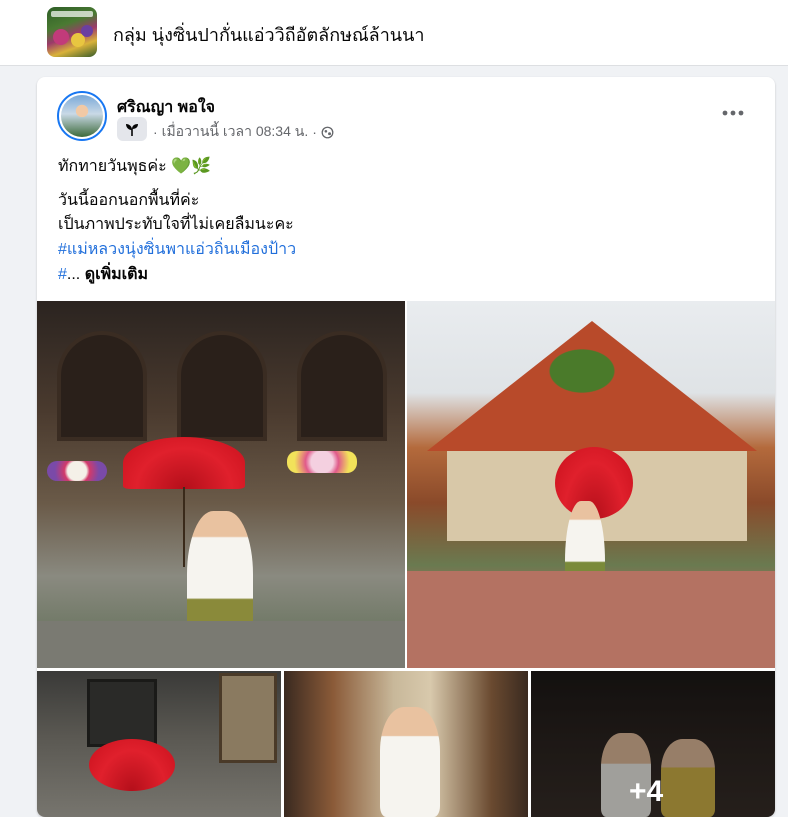 The height and width of the screenshot is (817, 788). I want to click on sprout-icon, so click(132, 130).